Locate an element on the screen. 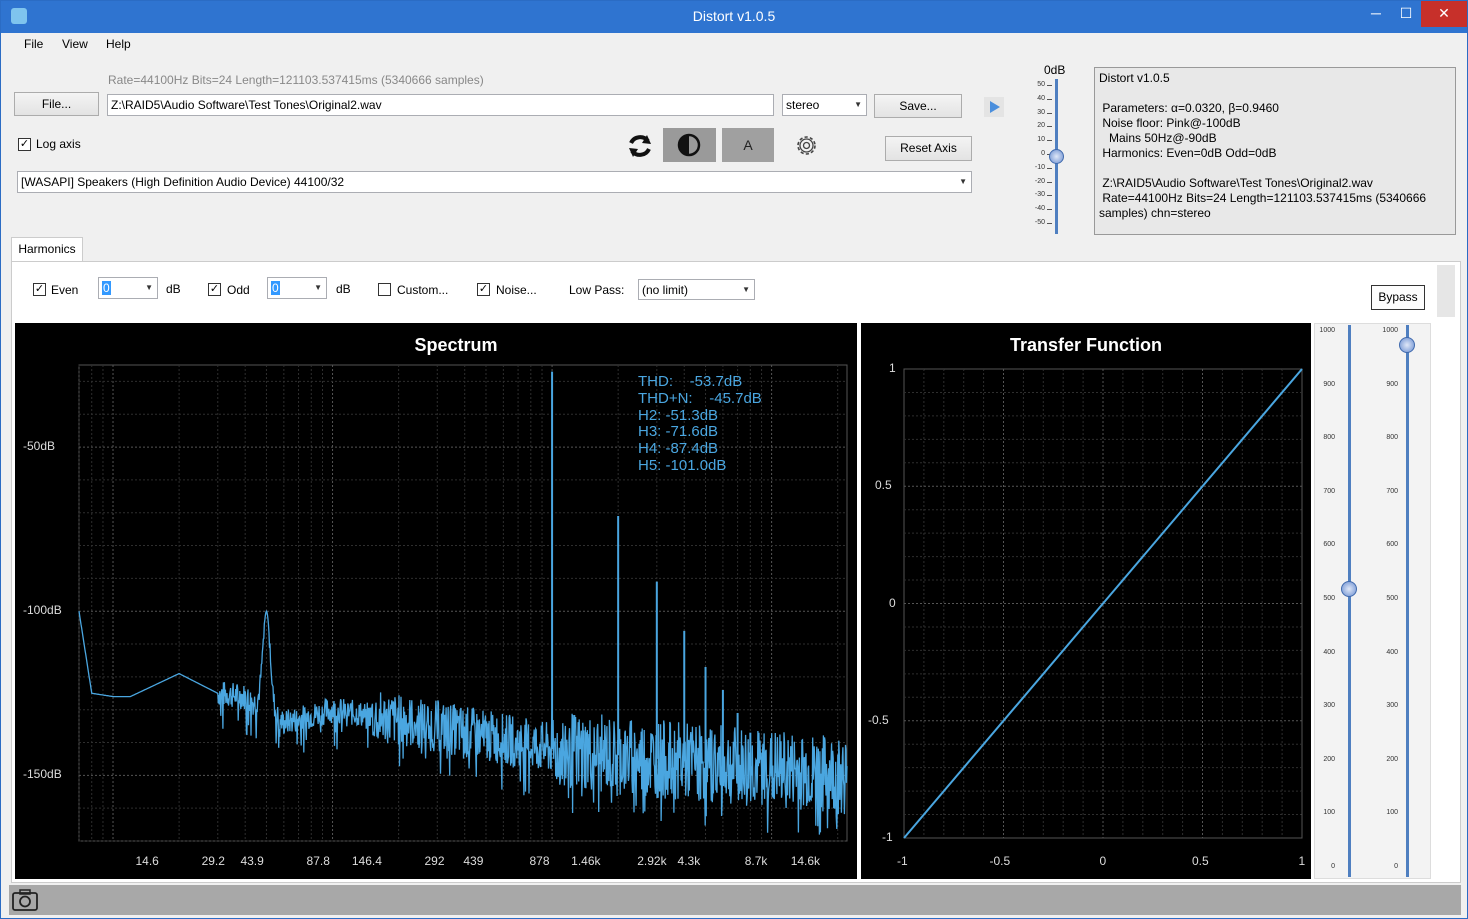 This screenshot has height=919, width=1468. slider-tick-label-right: 400 is located at coordinates (1392, 652).